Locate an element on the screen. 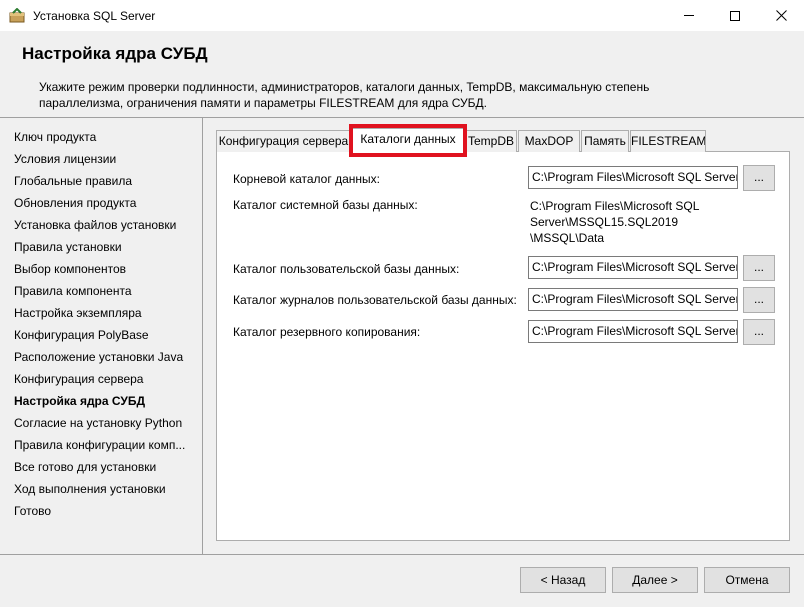 This screenshot has width=804, height=607. user-log-dir-input: C:\Program Files\Microsoft SQL Server\ is located at coordinates (633, 299).